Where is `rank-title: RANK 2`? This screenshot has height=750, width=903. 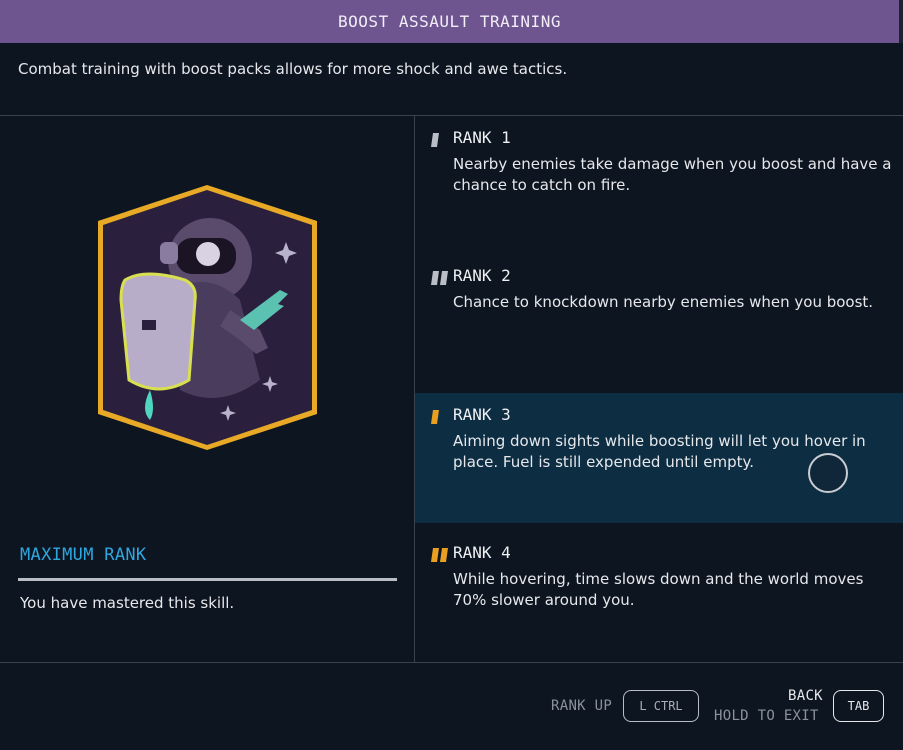 rank-title: RANK 2 is located at coordinates (482, 275).